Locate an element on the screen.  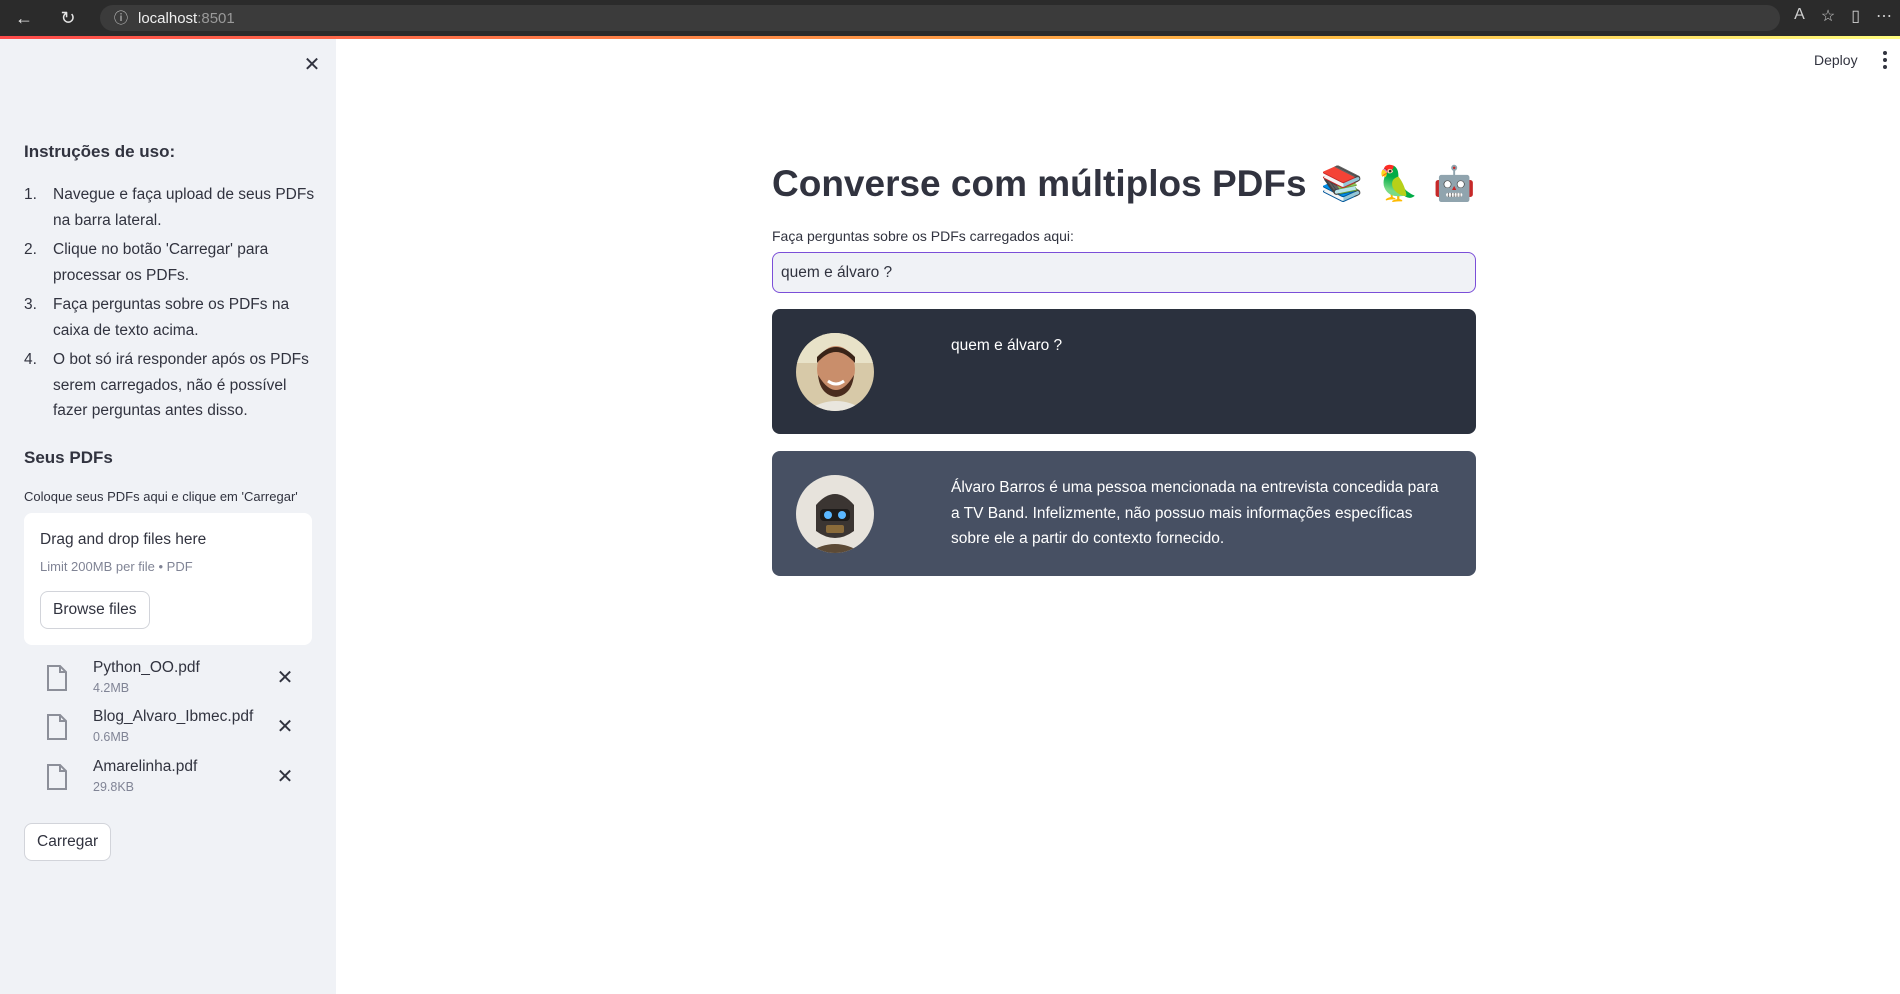
page-title-row: Converse com múltiplos PDFs 📚 🦜 🤖 is located at coordinates (1124, 184).